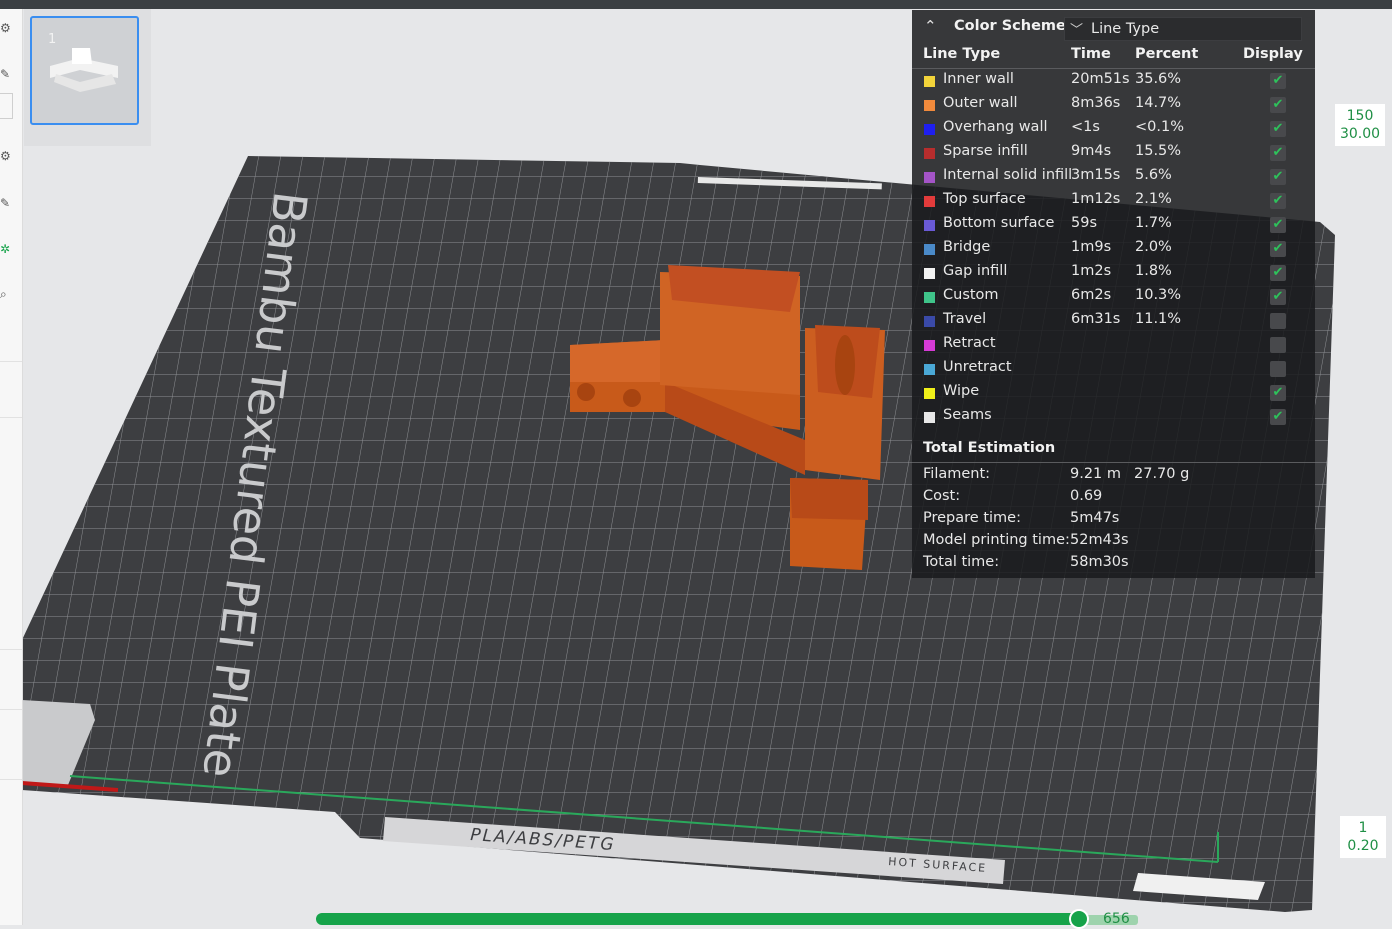 The width and height of the screenshot is (1392, 929). I want to click on plate-thumbnail: 1, so click(84, 70).